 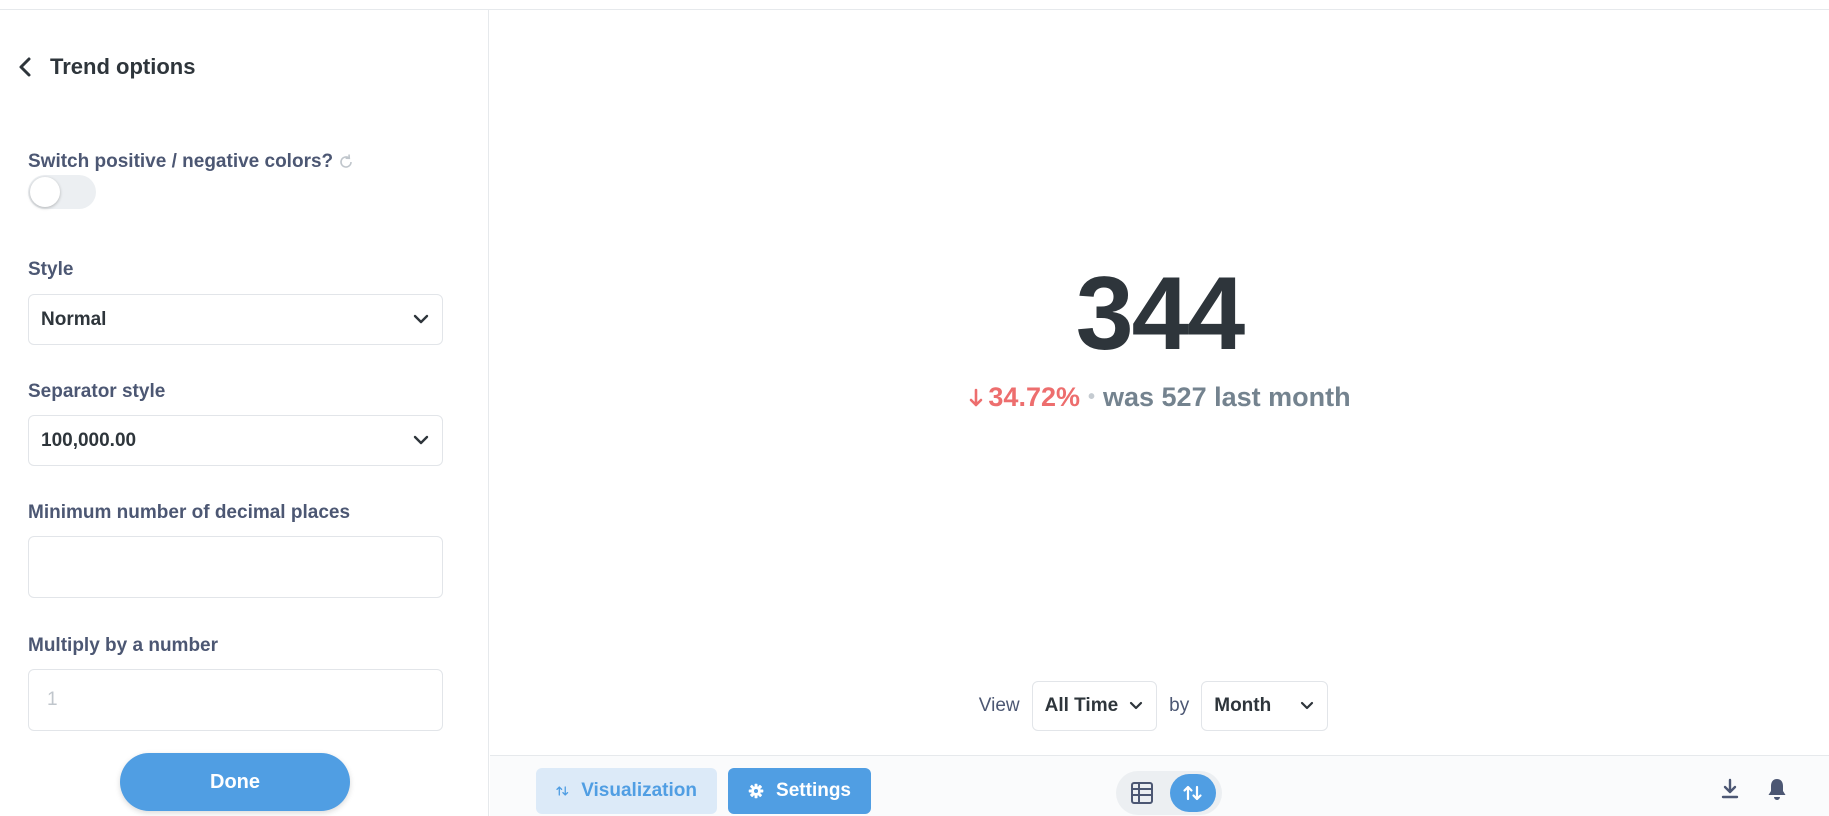 I want to click on trend-value: 344, so click(x=1160, y=314).